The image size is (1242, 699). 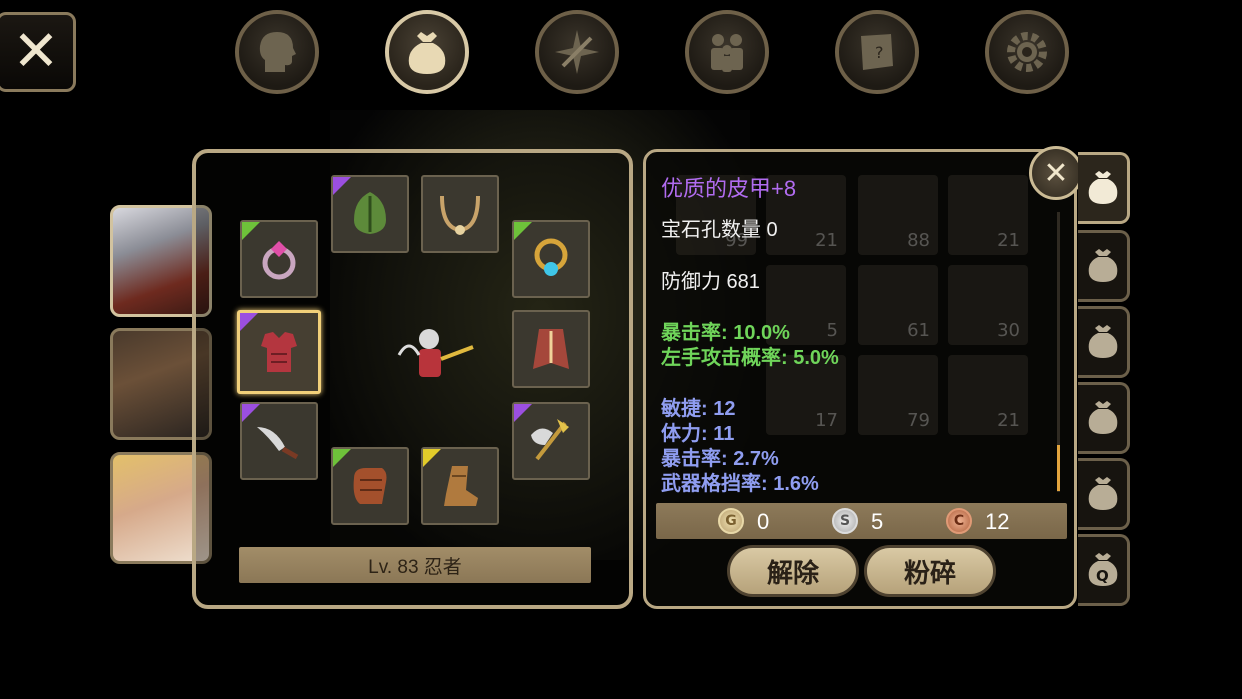 I want to click on top-nav: ?, so click(x=655, y=53).